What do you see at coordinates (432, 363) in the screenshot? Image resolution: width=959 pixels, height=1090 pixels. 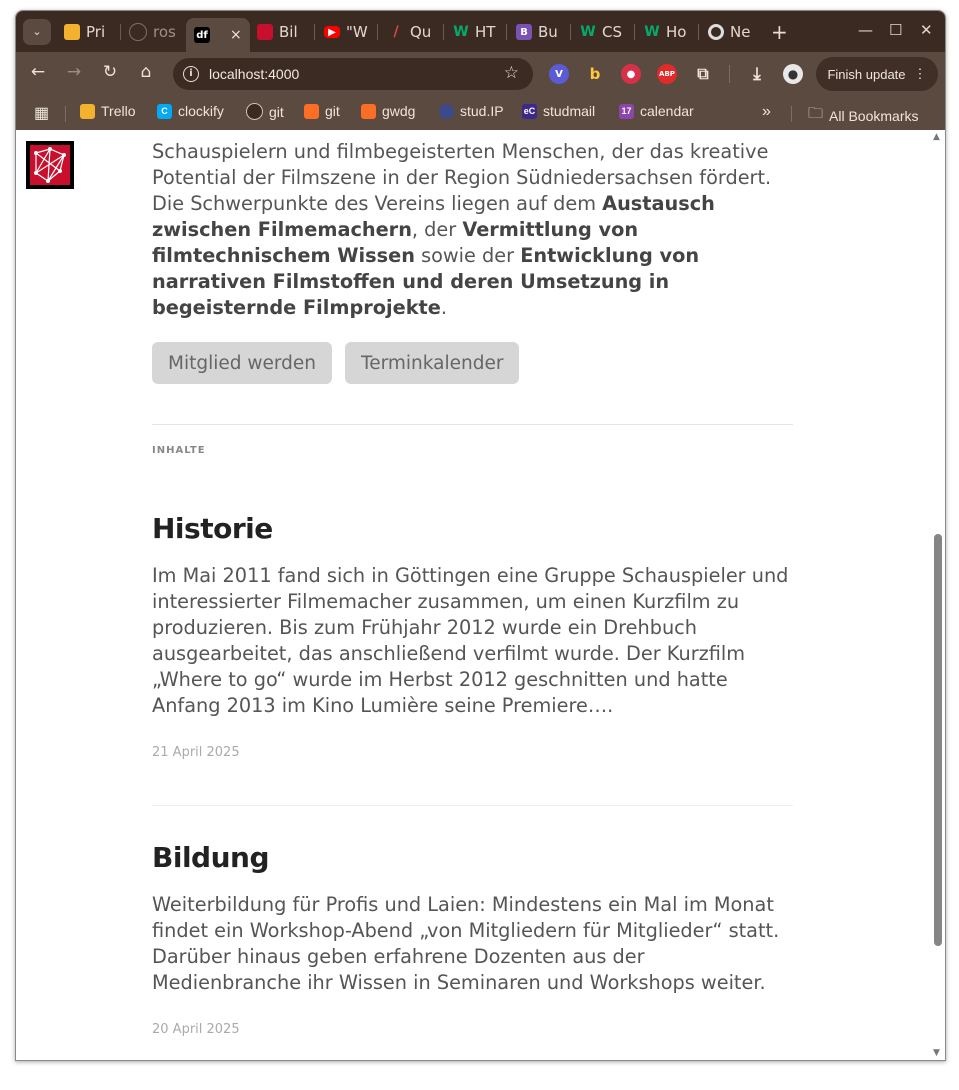 I see `calendar-button: Terminkalender` at bounding box center [432, 363].